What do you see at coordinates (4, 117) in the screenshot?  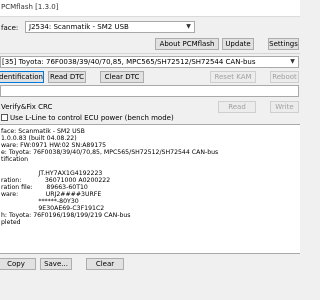 I see `checkbox-icon` at bounding box center [4, 117].